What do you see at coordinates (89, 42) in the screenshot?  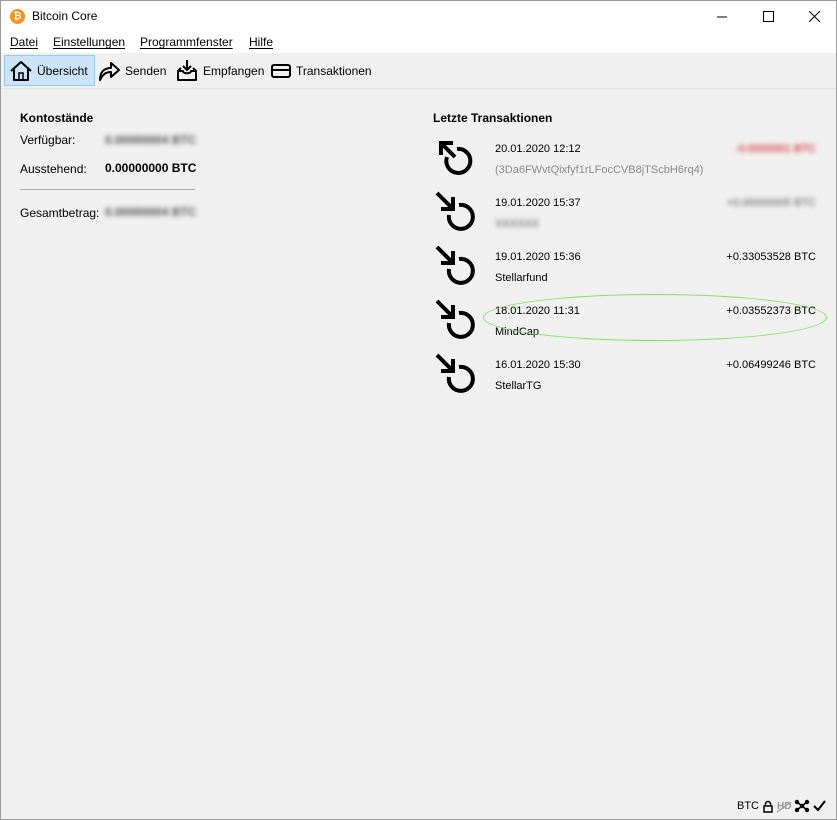 I see `menu-einstellungen: Einstellungen` at bounding box center [89, 42].